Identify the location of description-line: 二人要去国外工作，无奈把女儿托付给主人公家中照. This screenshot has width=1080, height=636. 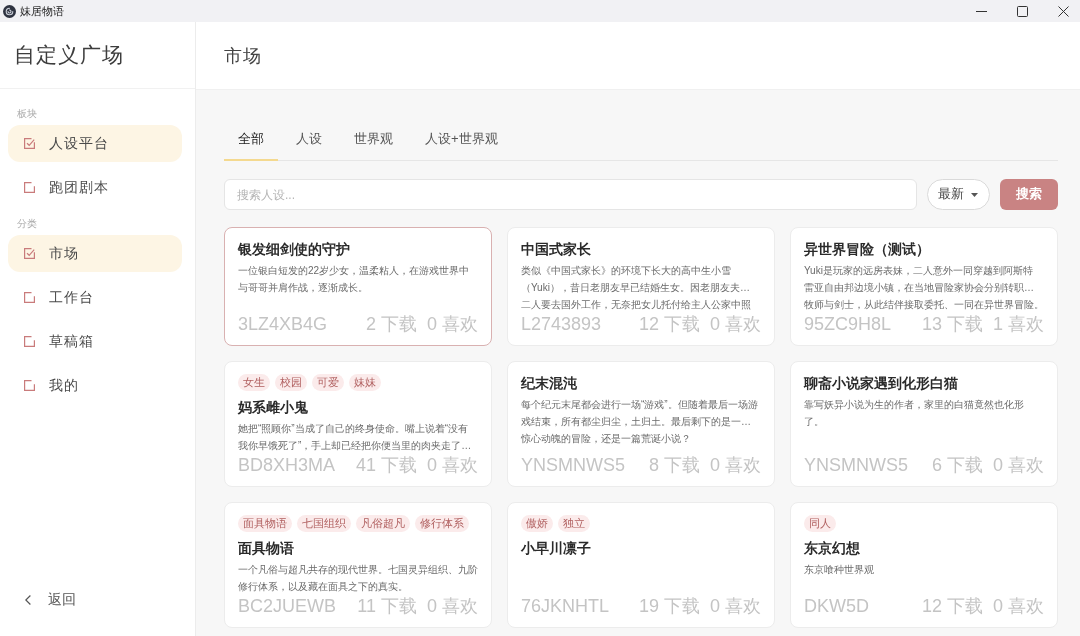
(636, 305).